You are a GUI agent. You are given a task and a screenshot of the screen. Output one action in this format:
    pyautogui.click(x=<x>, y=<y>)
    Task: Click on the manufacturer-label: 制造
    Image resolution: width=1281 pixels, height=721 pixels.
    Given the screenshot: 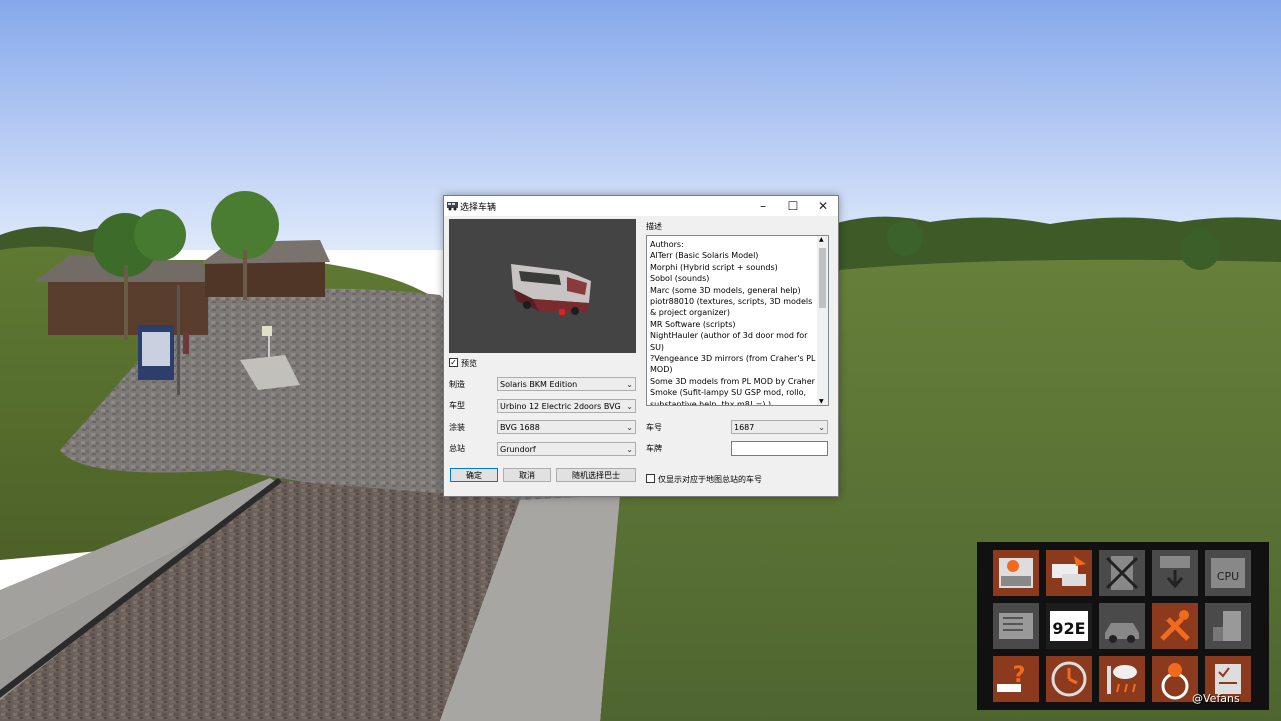 What is the action you would take?
    pyautogui.click(x=457, y=384)
    